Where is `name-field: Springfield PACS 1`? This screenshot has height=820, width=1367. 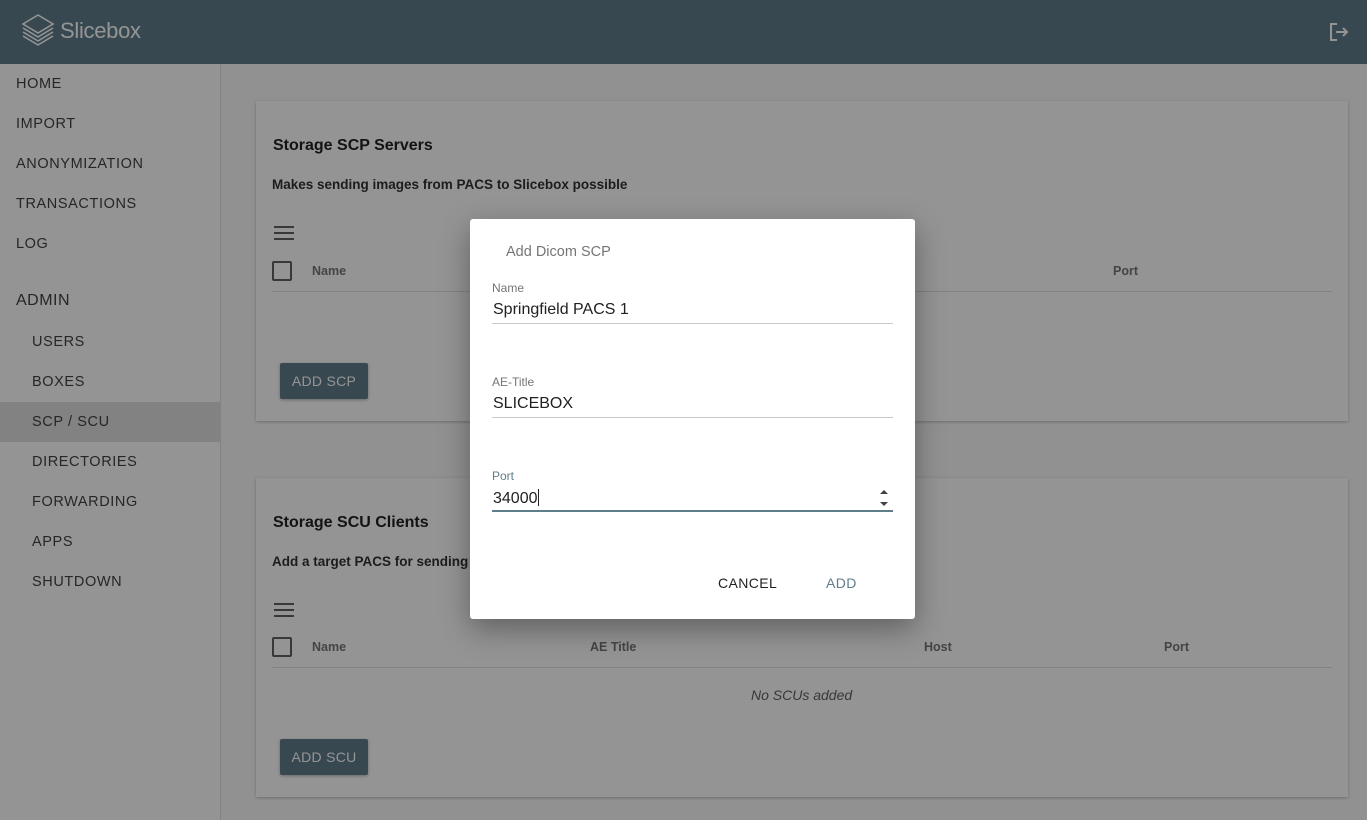 name-field: Springfield PACS 1 is located at coordinates (561, 310).